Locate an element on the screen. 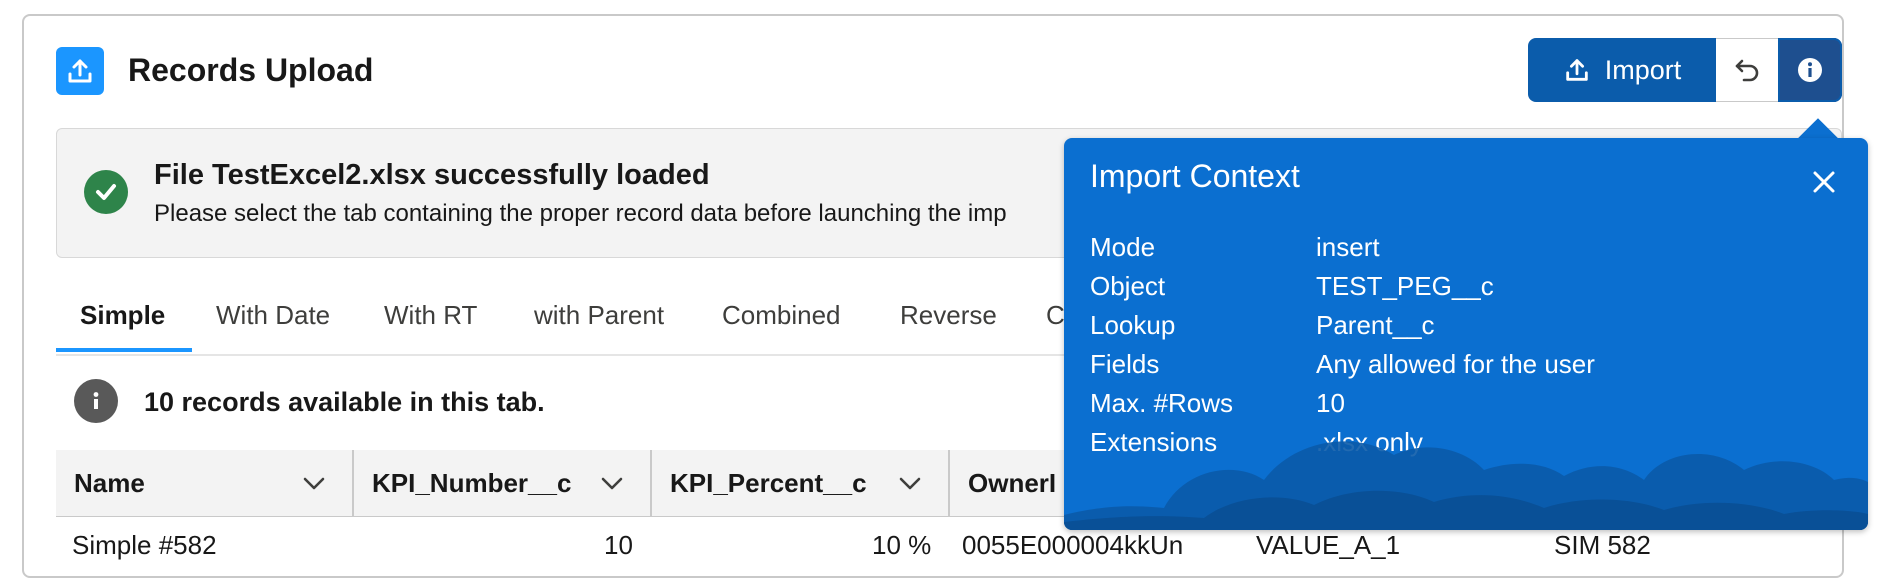  popover-title: Import Context is located at coordinates (1195, 176).